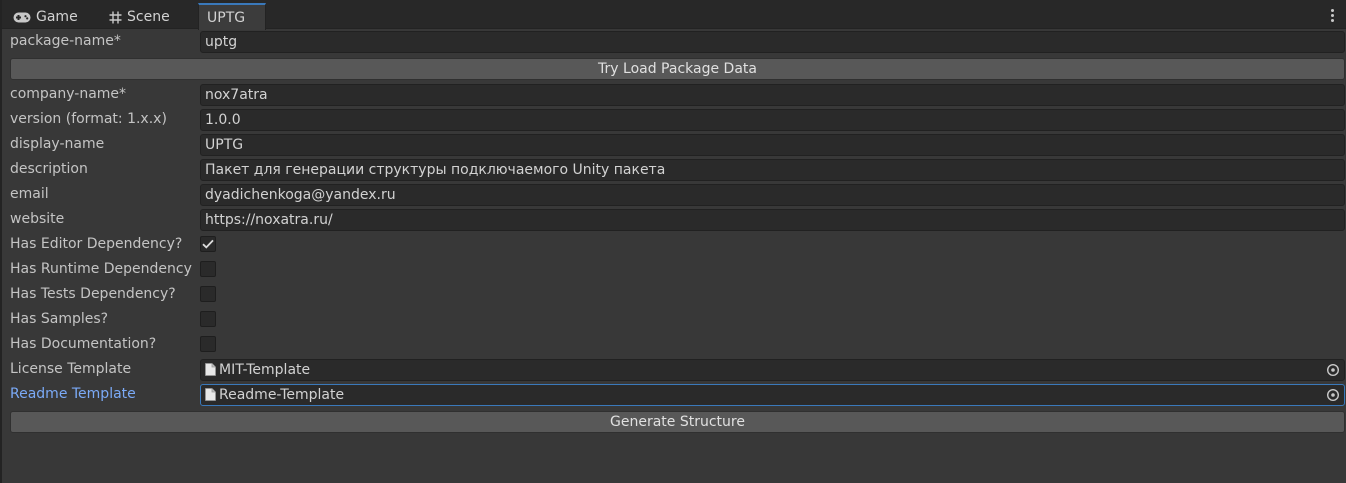 The width and height of the screenshot is (1346, 483). I want to click on row-license-template: License Template MIT-Template, so click(677, 370).